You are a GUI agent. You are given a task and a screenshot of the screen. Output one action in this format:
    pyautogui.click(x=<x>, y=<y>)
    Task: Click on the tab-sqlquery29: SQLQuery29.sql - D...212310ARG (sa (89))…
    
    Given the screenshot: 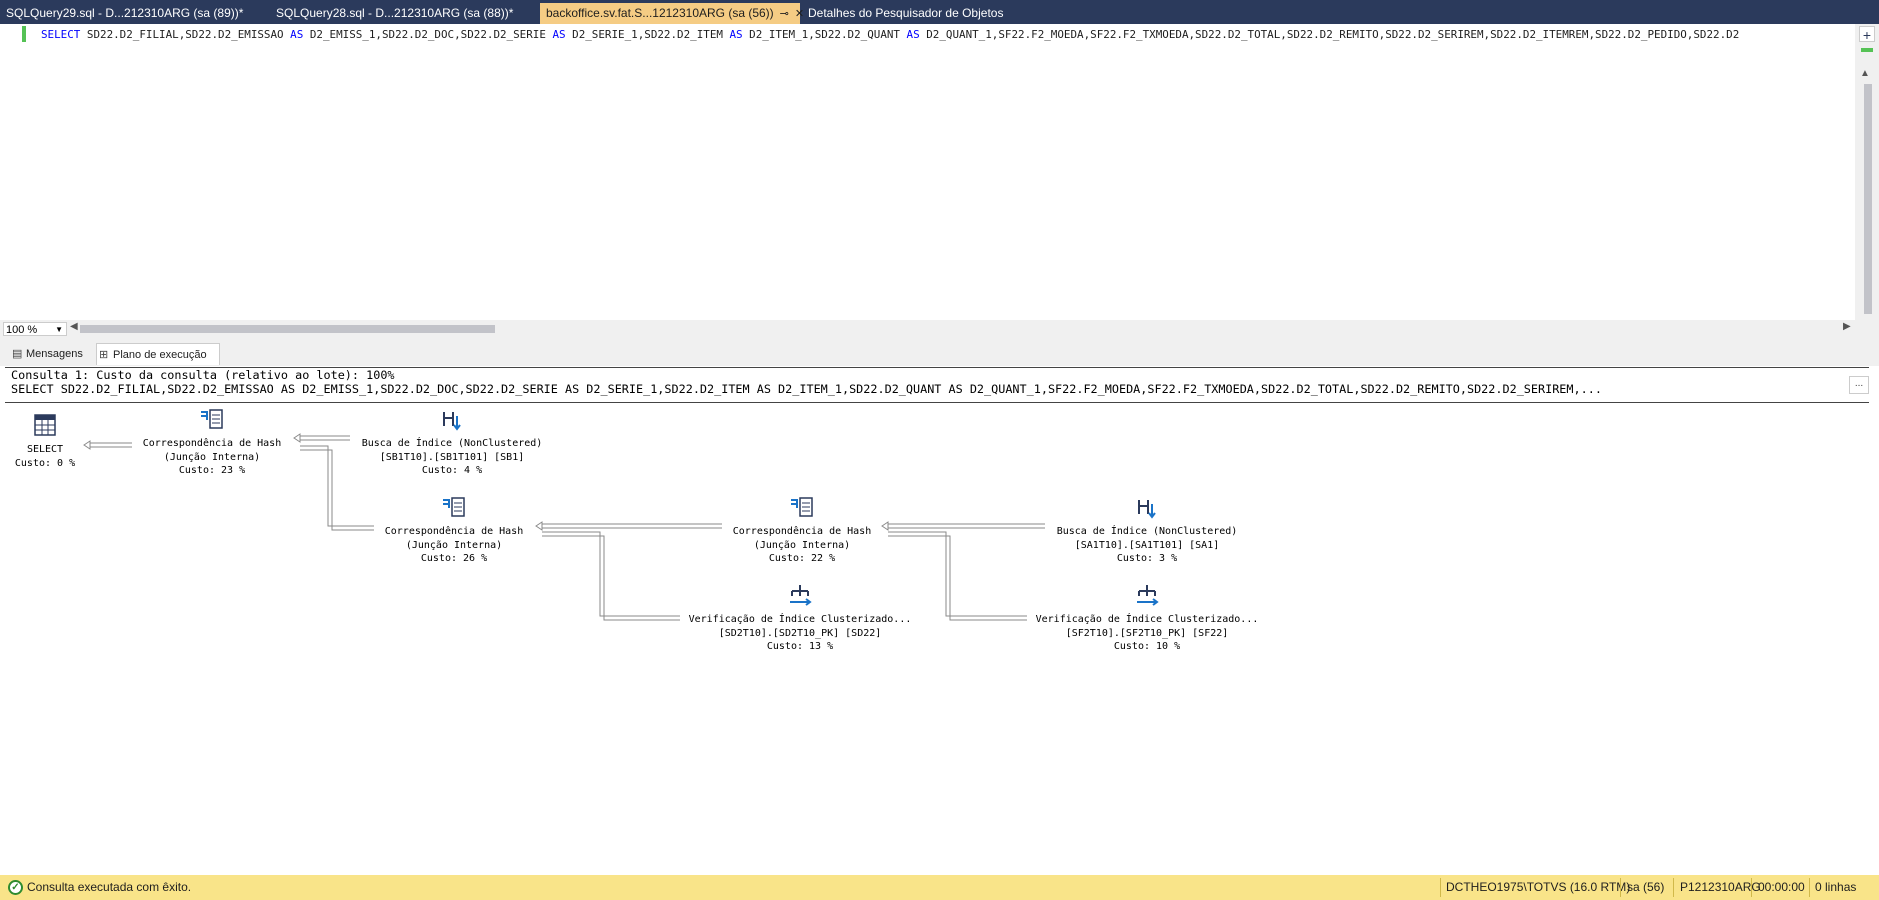 What is the action you would take?
    pyautogui.click(x=133, y=13)
    